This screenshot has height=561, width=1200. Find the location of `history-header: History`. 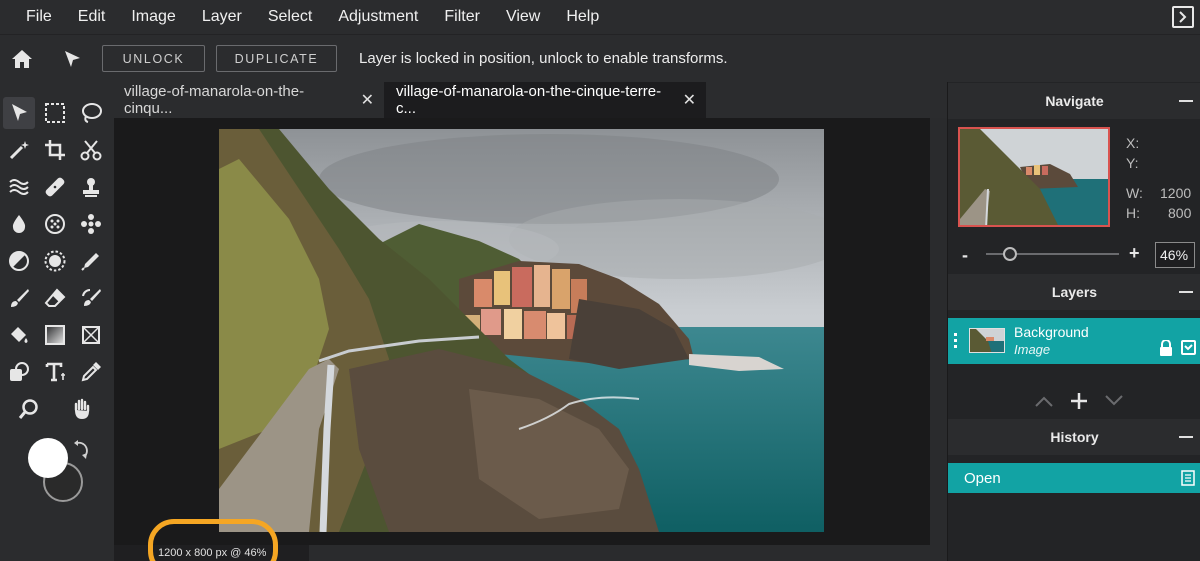

history-header: History is located at coordinates (1074, 437).